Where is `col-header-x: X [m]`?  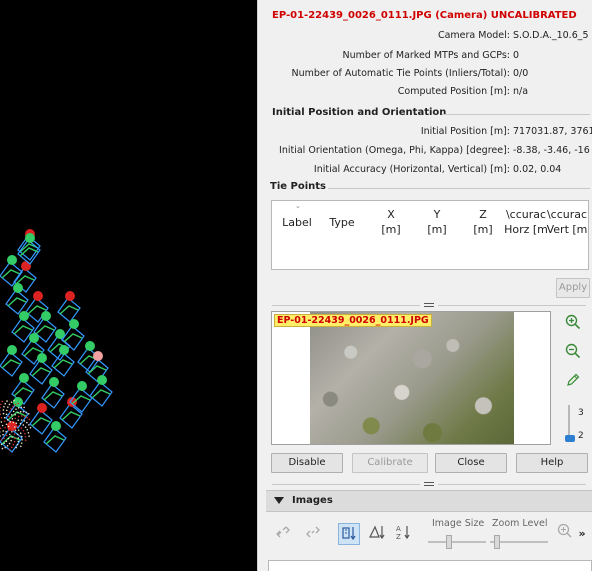 col-header-x: X [m] is located at coordinates (391, 222).